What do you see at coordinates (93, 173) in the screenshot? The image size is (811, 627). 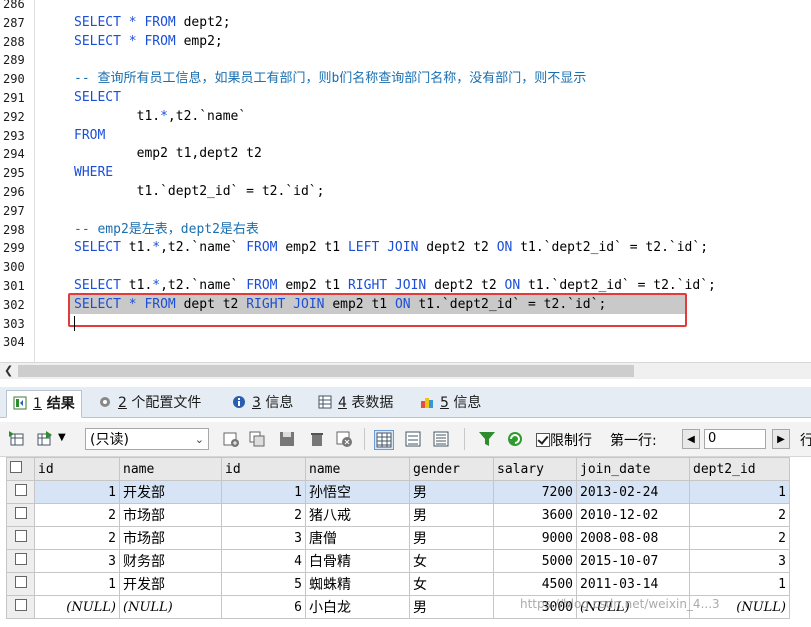 I see `code-line: WHERE` at bounding box center [93, 173].